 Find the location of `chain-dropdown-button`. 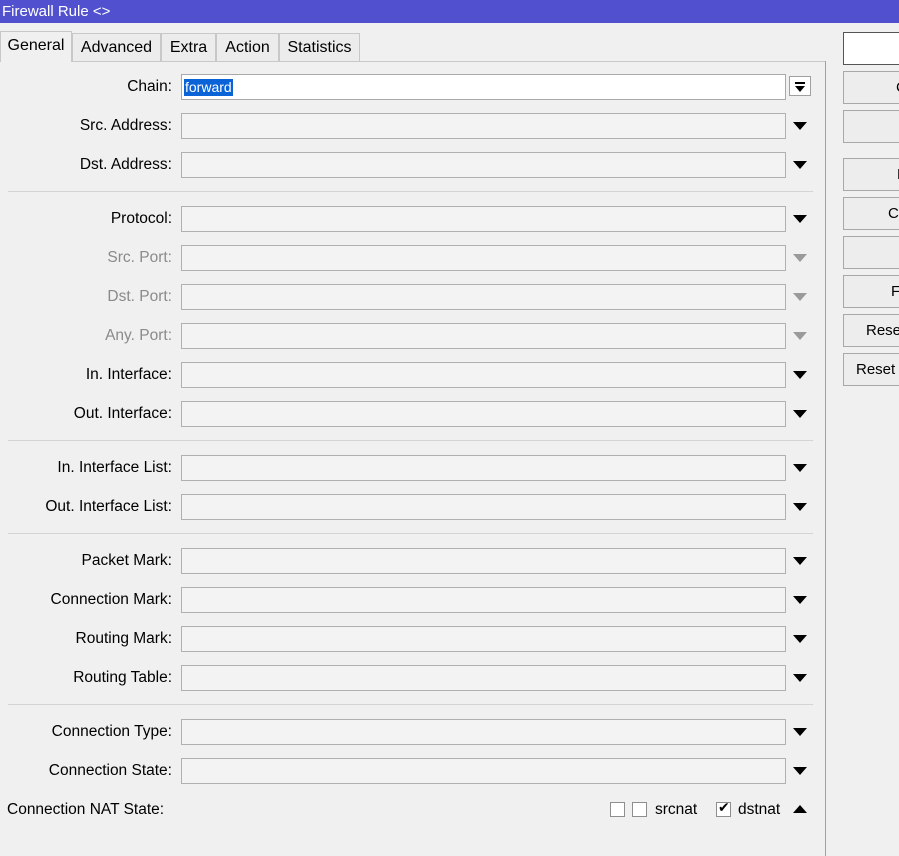

chain-dropdown-button is located at coordinates (800, 86).